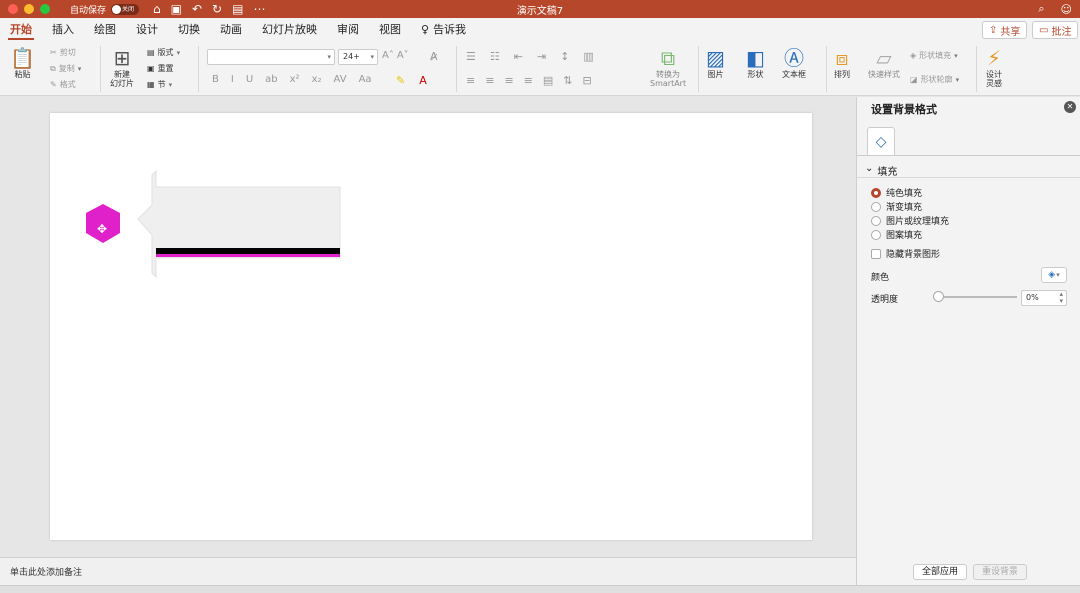  What do you see at coordinates (237, 9) in the screenshot?
I see `print-icon: ▤` at bounding box center [237, 9].